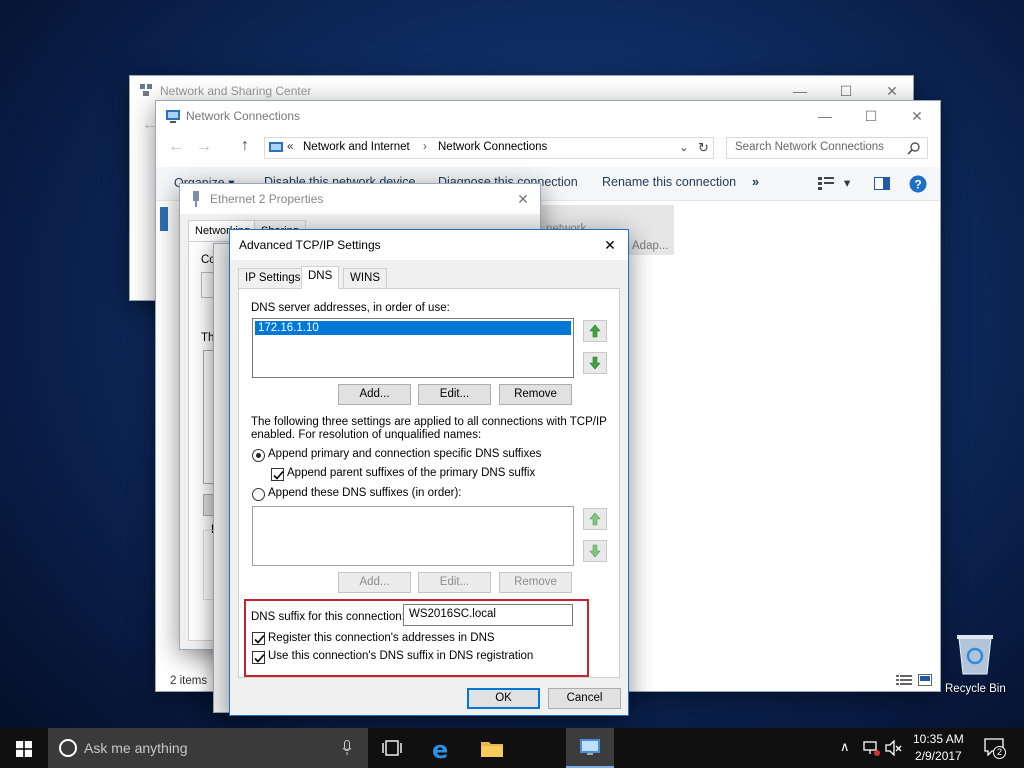 The width and height of the screenshot is (1024, 768). I want to click on titlebar: Advanced TCP/IP Settings ✕, so click(429, 245).